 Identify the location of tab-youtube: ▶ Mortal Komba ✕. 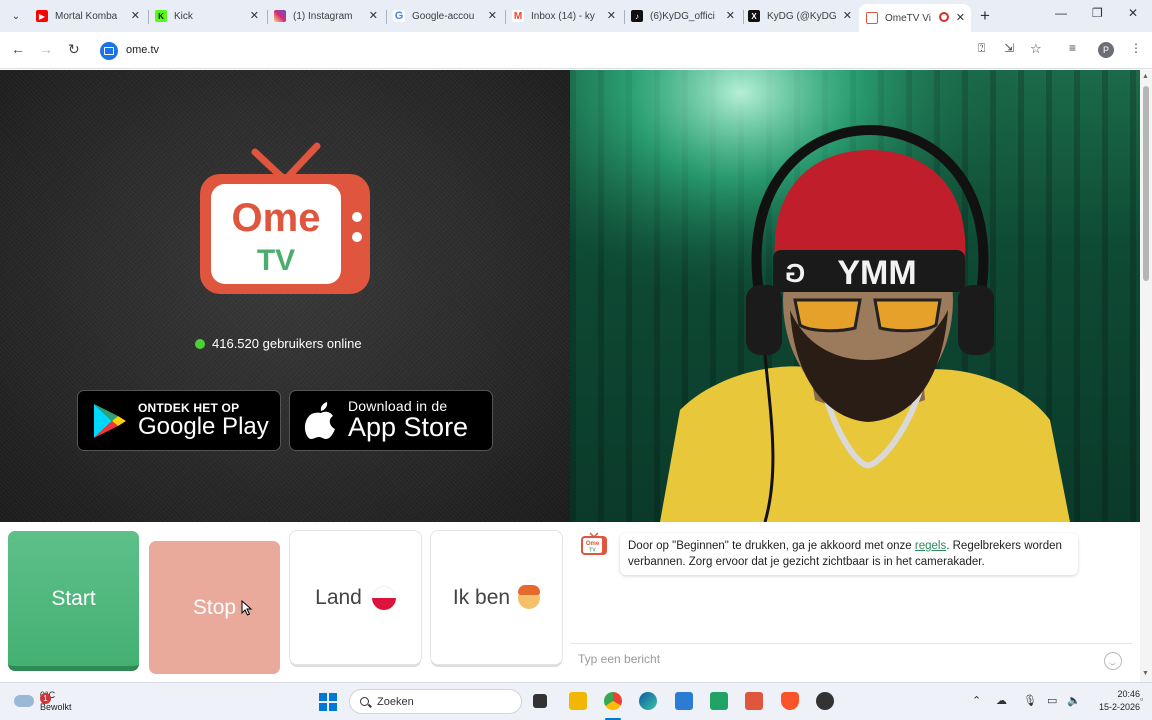
(91, 16).